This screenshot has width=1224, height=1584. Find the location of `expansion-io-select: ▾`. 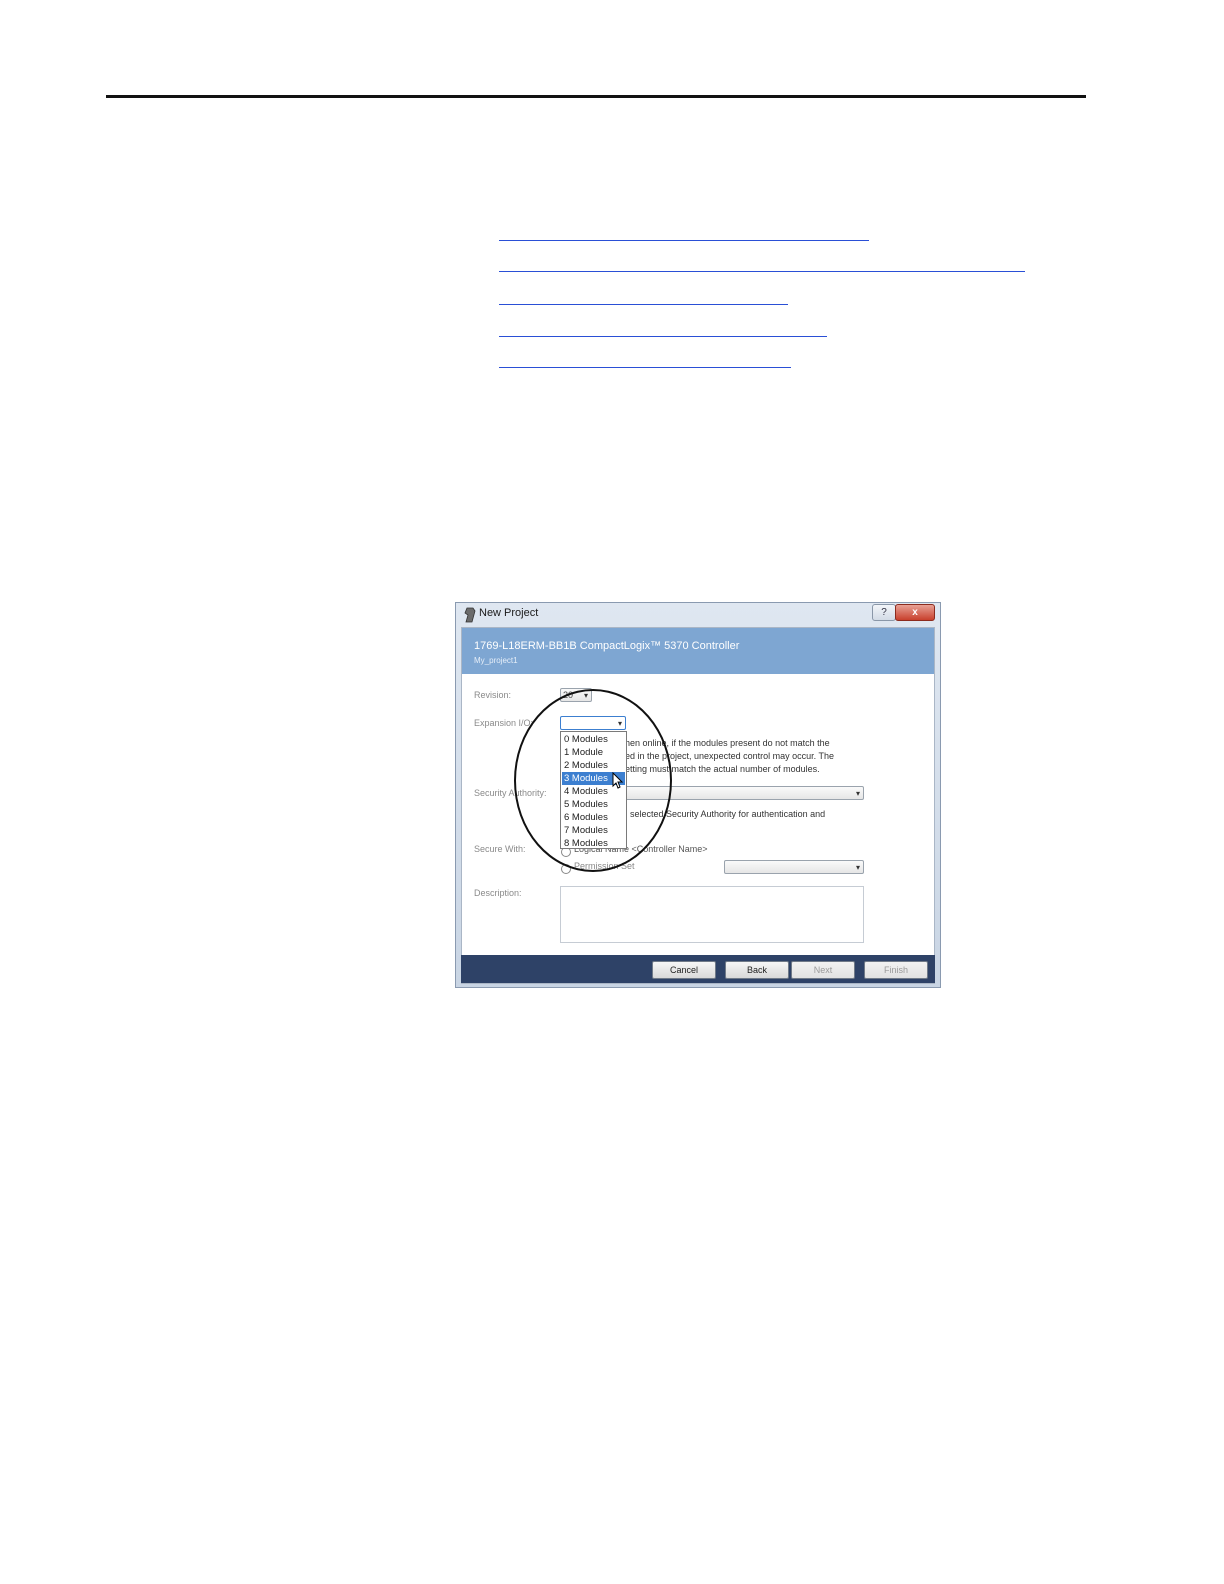

expansion-io-select: ▾ is located at coordinates (593, 723).